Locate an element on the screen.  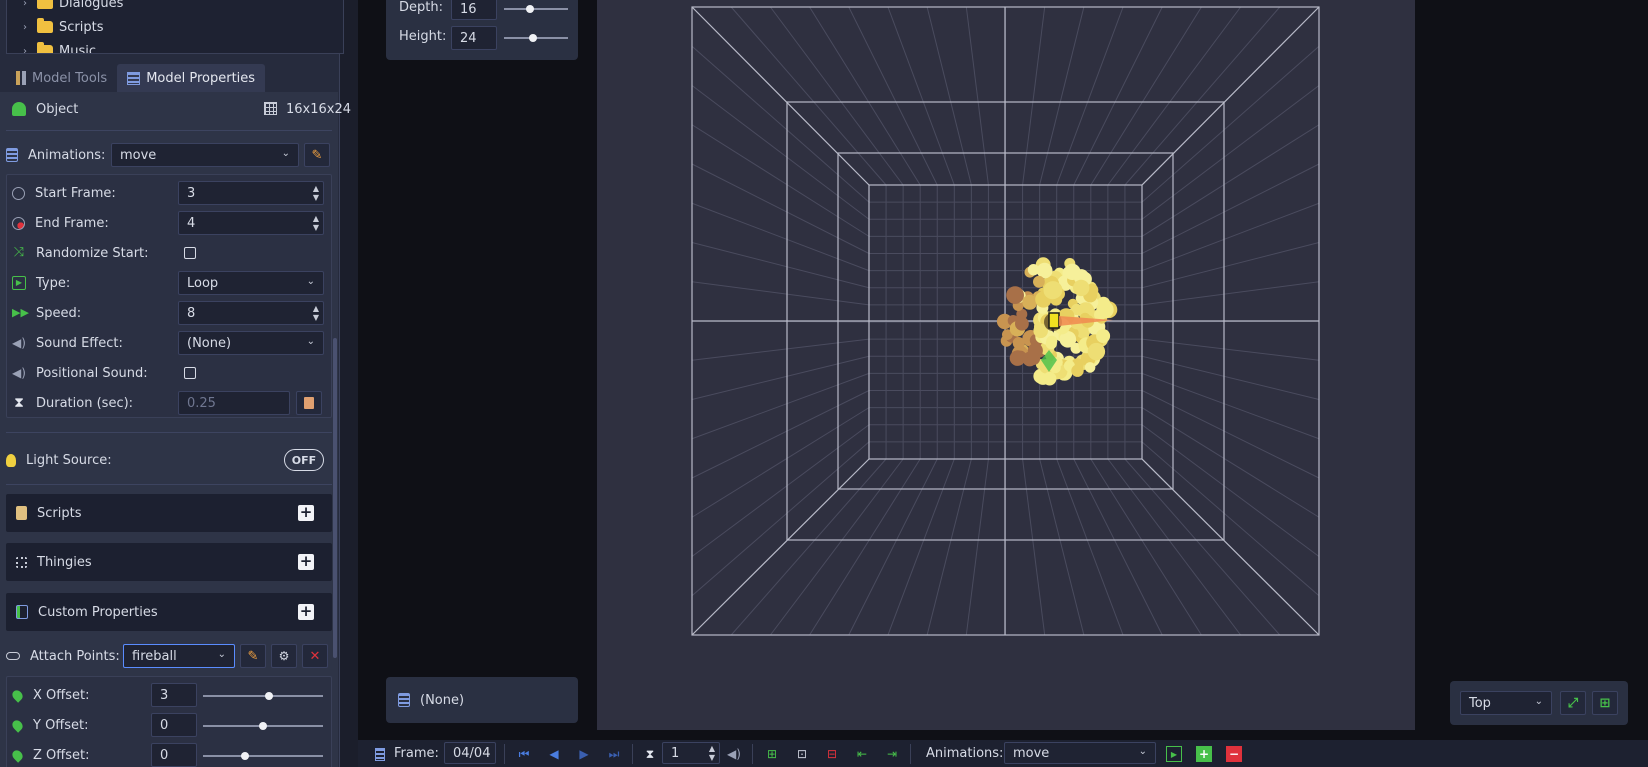
fit-view-button: ⤢ is located at coordinates (1573, 703).